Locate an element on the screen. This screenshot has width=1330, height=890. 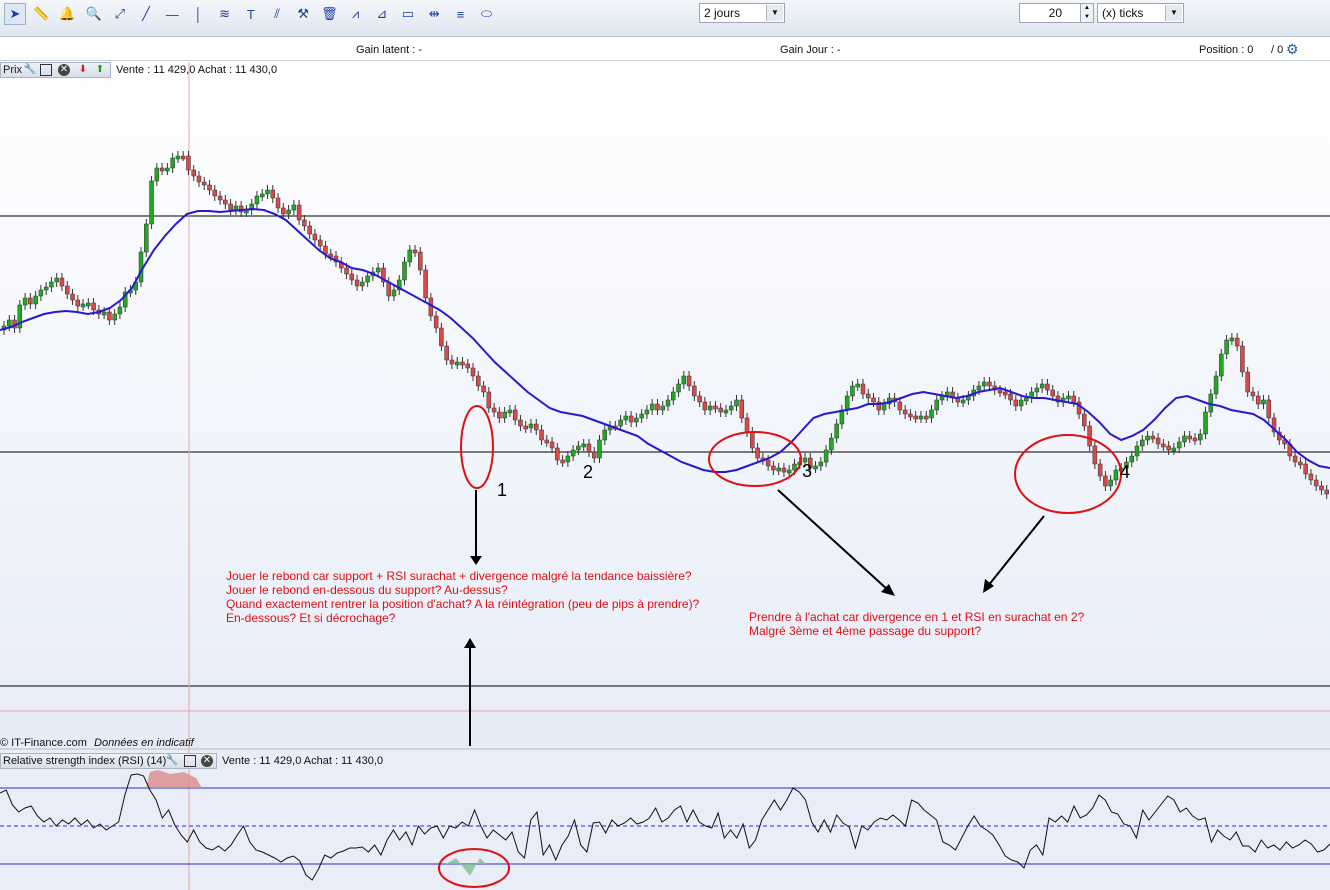
watermark-source: © IT-Finance.com is located at coordinates (43, 743).